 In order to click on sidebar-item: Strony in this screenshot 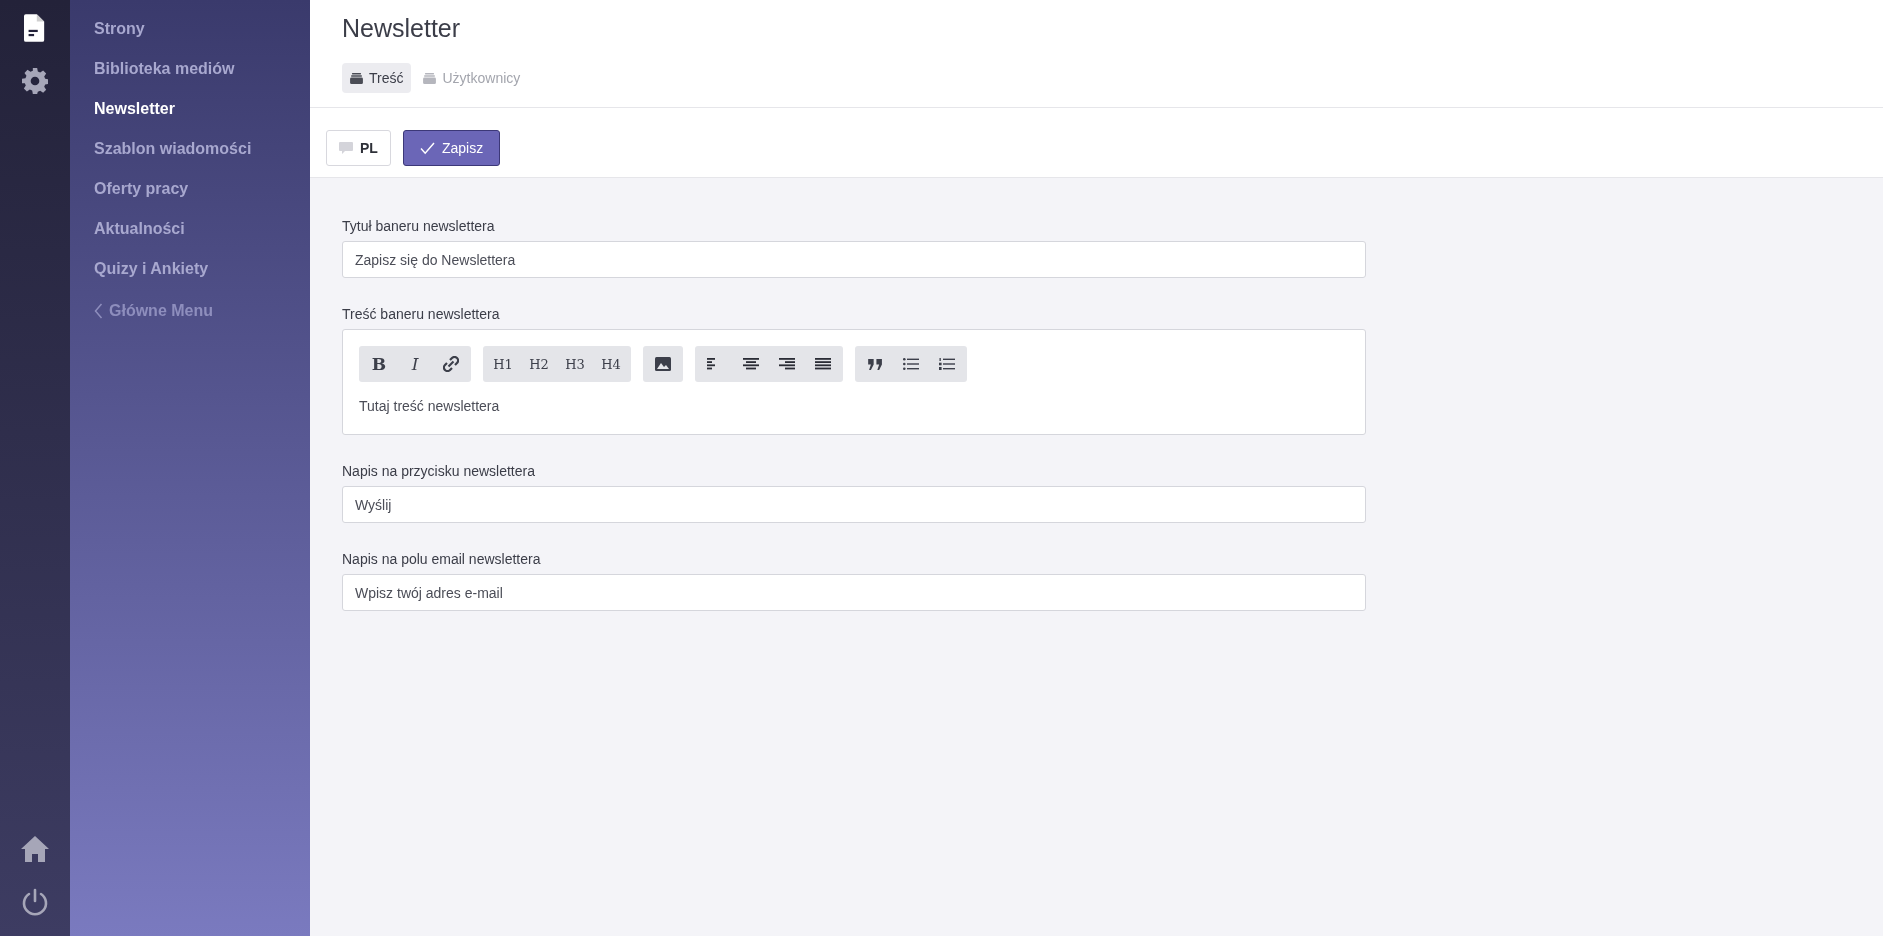, I will do `click(119, 38)`.